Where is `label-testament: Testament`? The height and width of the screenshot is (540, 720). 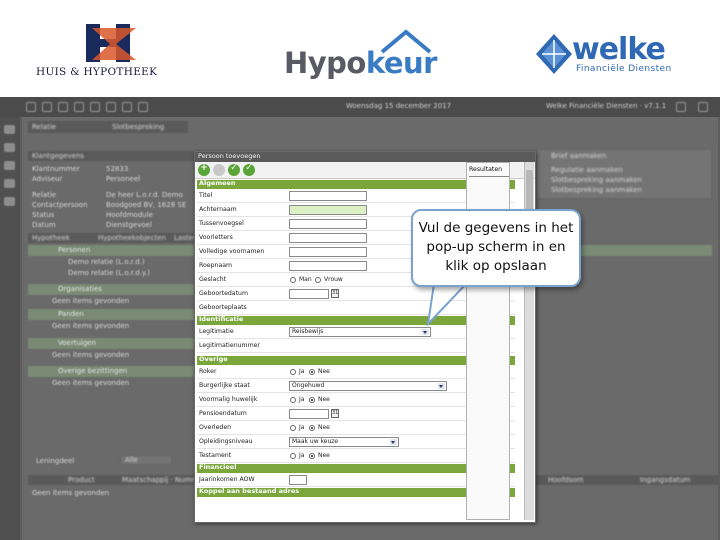 label-testament: Testament is located at coordinates (215, 455).